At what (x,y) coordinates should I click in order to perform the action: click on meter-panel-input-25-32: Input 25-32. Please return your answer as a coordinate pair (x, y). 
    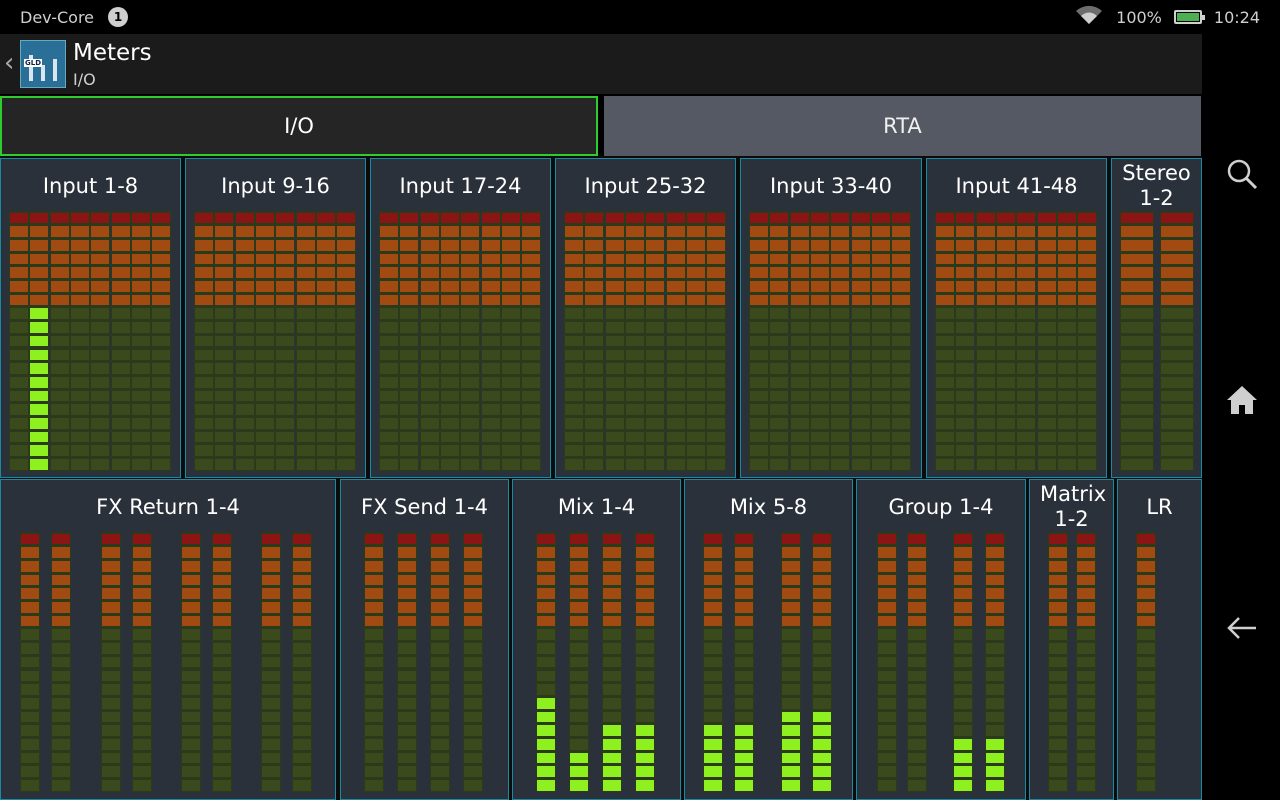
    Looking at the image, I should click on (645, 318).